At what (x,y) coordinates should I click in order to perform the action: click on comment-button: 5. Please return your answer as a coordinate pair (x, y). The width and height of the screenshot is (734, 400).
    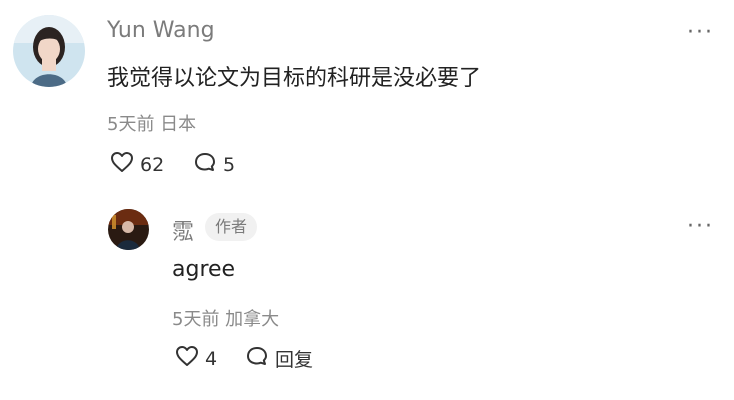
    Looking at the image, I should click on (214, 164).